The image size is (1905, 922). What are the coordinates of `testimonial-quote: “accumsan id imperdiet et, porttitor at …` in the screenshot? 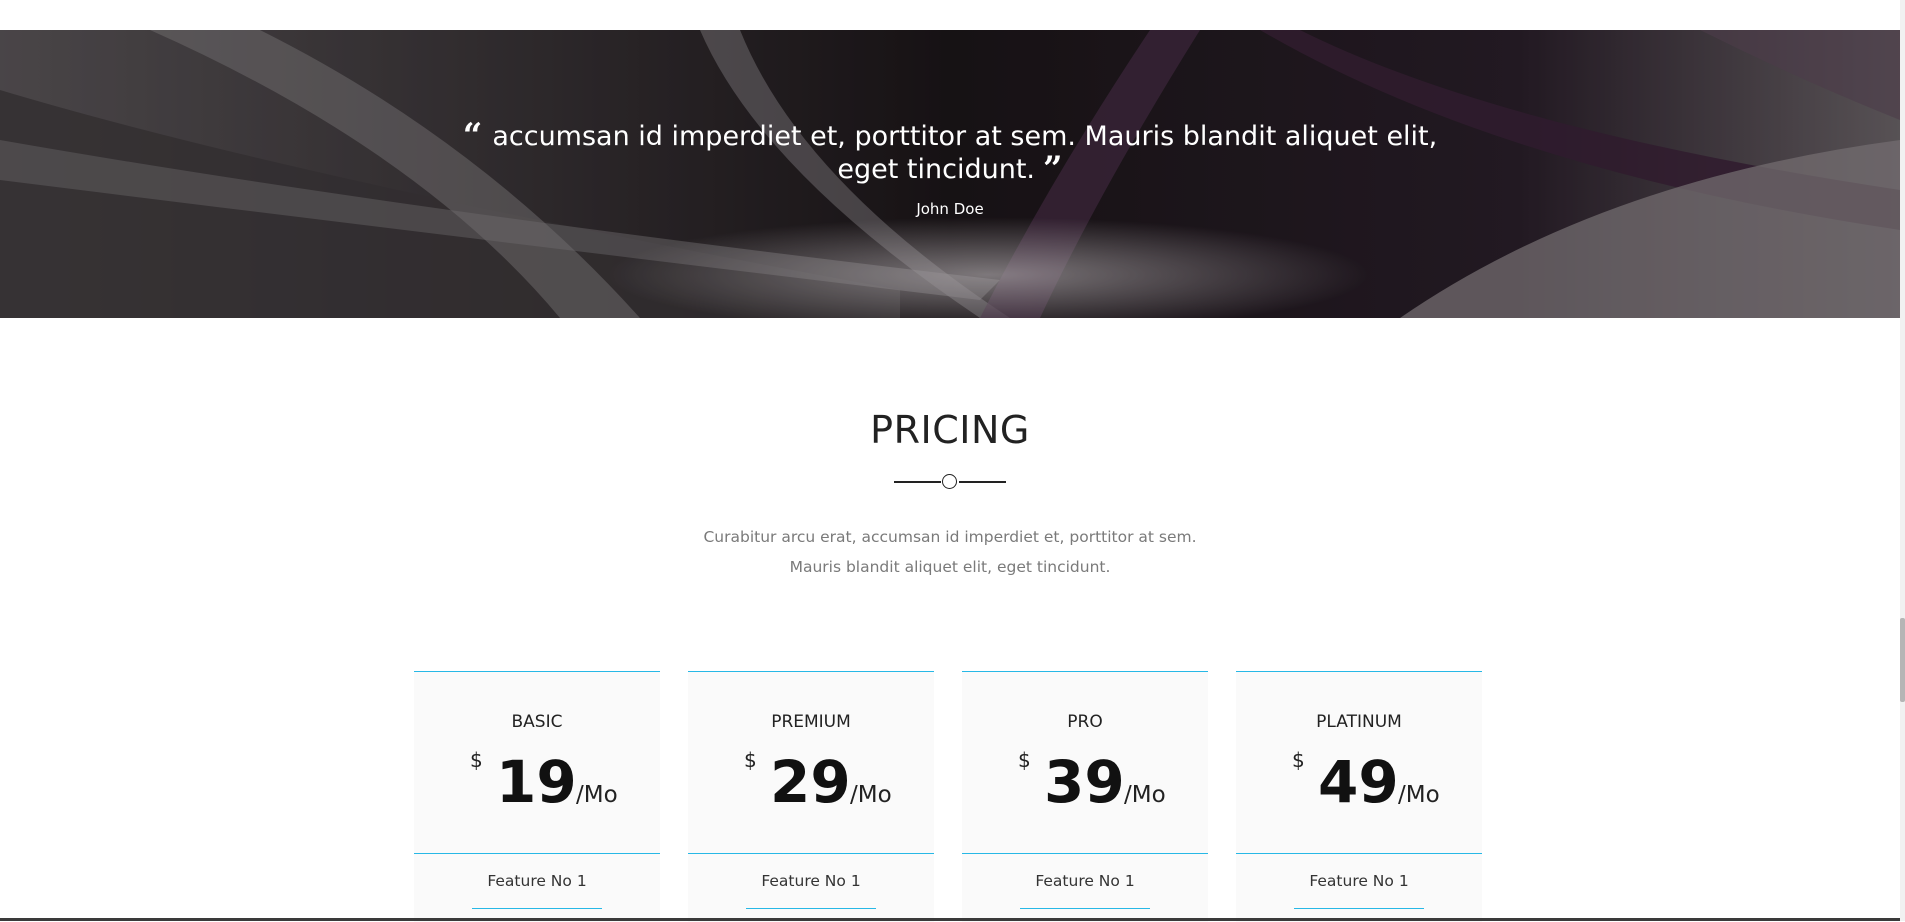 It's located at (950, 152).